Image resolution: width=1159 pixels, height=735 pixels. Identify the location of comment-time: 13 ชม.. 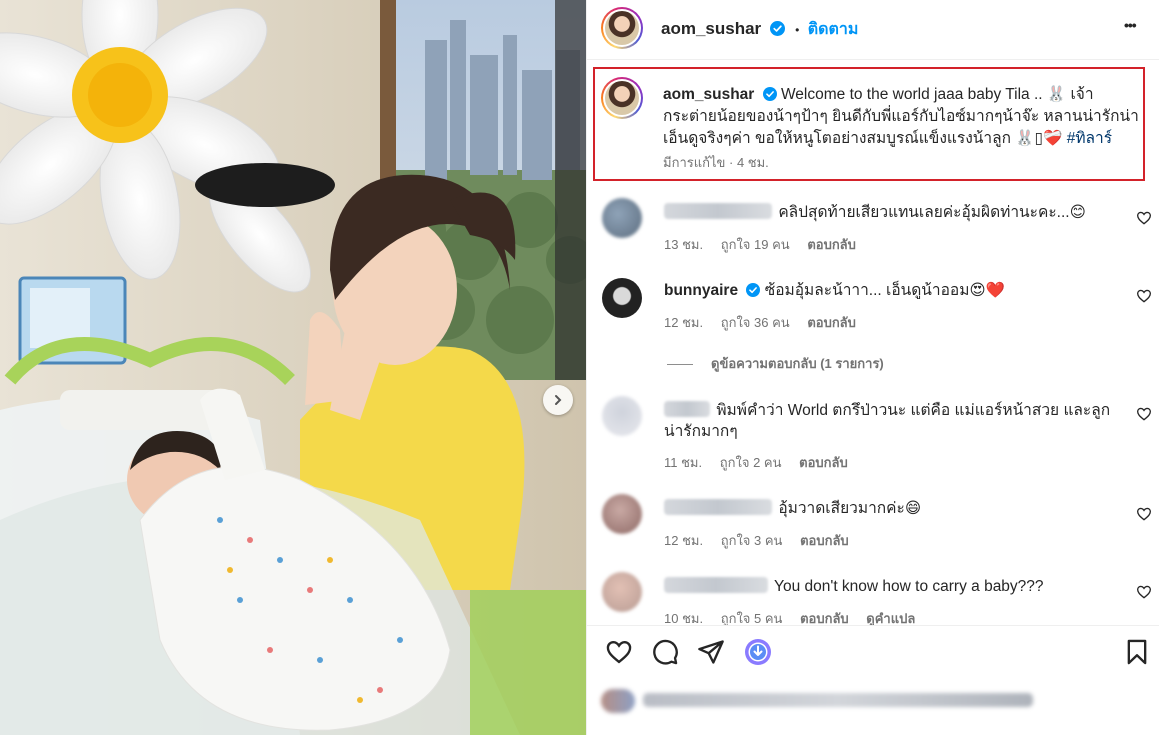
(684, 244).